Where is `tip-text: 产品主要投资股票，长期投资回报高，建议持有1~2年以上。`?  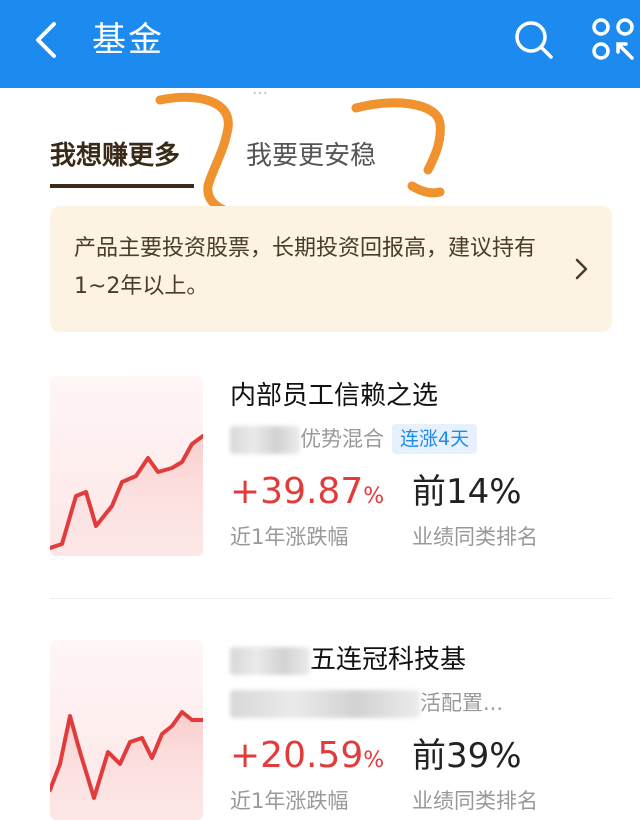
tip-text: 产品主要投资股票，长期投资回报高，建议持有1~2年以上。 is located at coordinates (305, 267).